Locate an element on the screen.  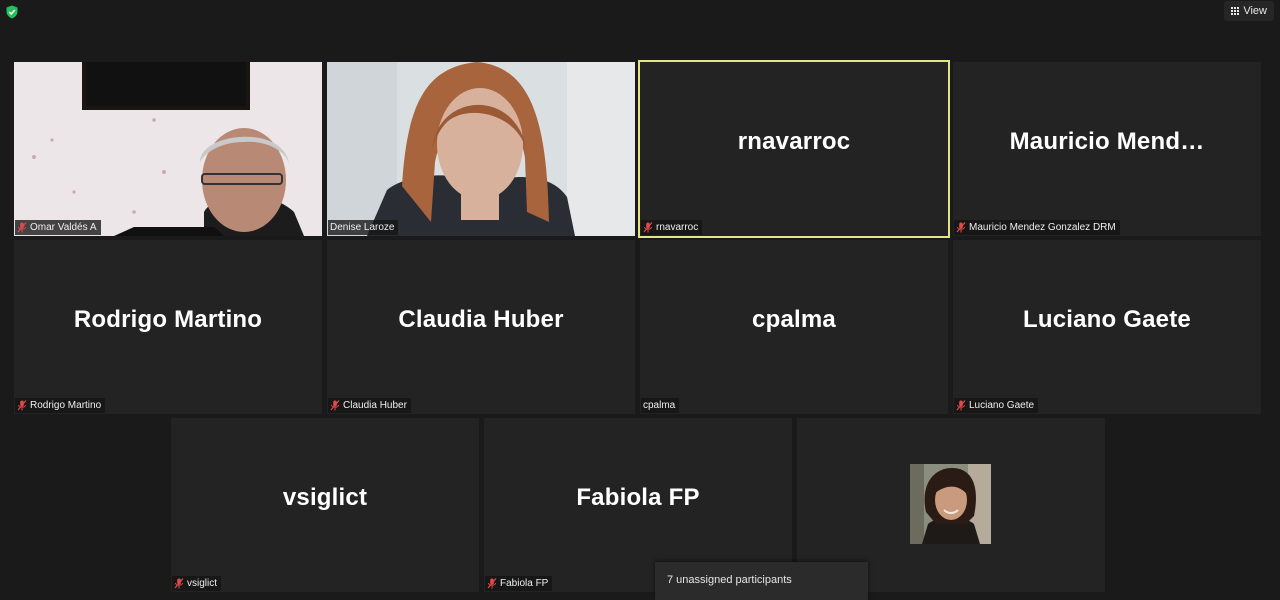
participant-nametag: Luciano Gaete is located at coordinates (996, 405).